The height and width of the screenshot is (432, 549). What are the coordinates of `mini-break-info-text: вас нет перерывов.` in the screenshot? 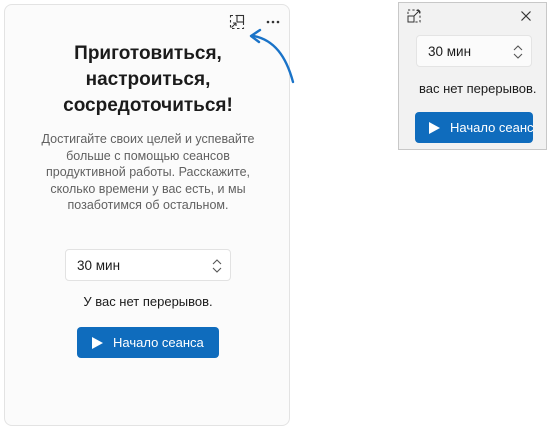 It's located at (478, 88).